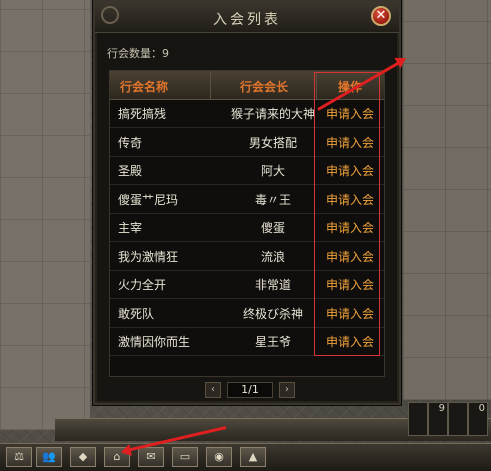 The height and width of the screenshot is (471, 491). I want to click on window-title: 入会列表, so click(247, 20).